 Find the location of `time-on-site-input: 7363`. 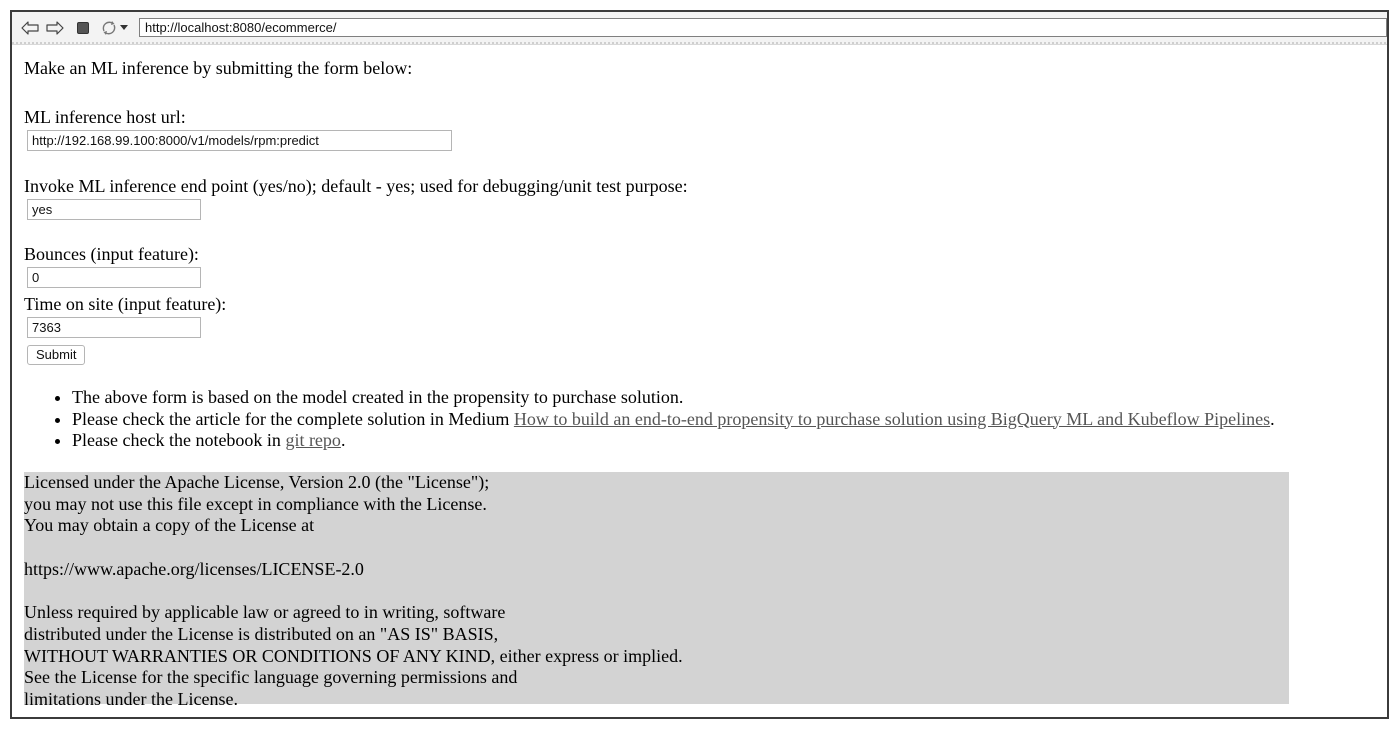

time-on-site-input: 7363 is located at coordinates (114, 327).